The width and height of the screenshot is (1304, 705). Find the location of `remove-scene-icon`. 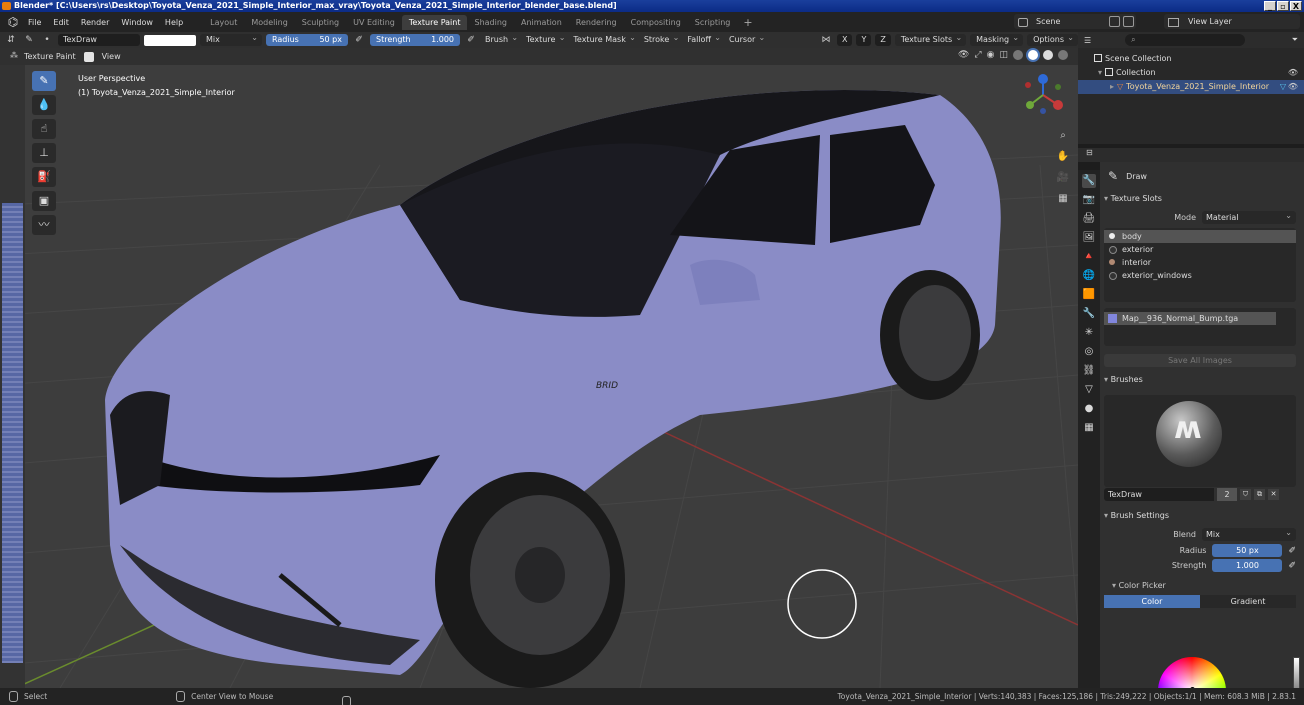

remove-scene-icon is located at coordinates (1128, 21).